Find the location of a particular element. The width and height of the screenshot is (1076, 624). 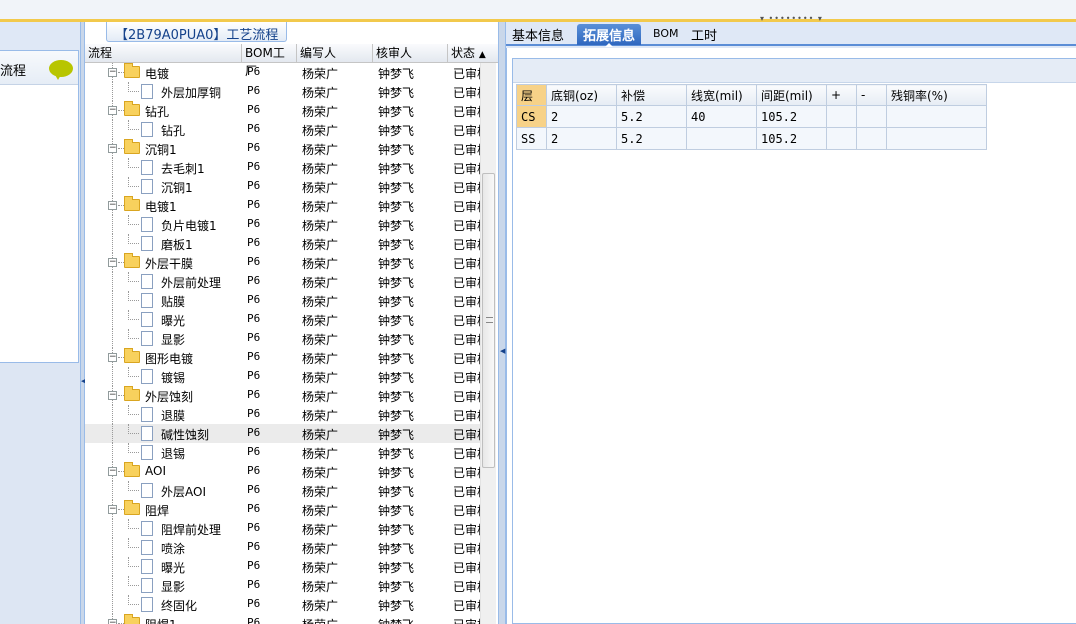

collapse-right-icon: ◀ is located at coordinates (502, 351).